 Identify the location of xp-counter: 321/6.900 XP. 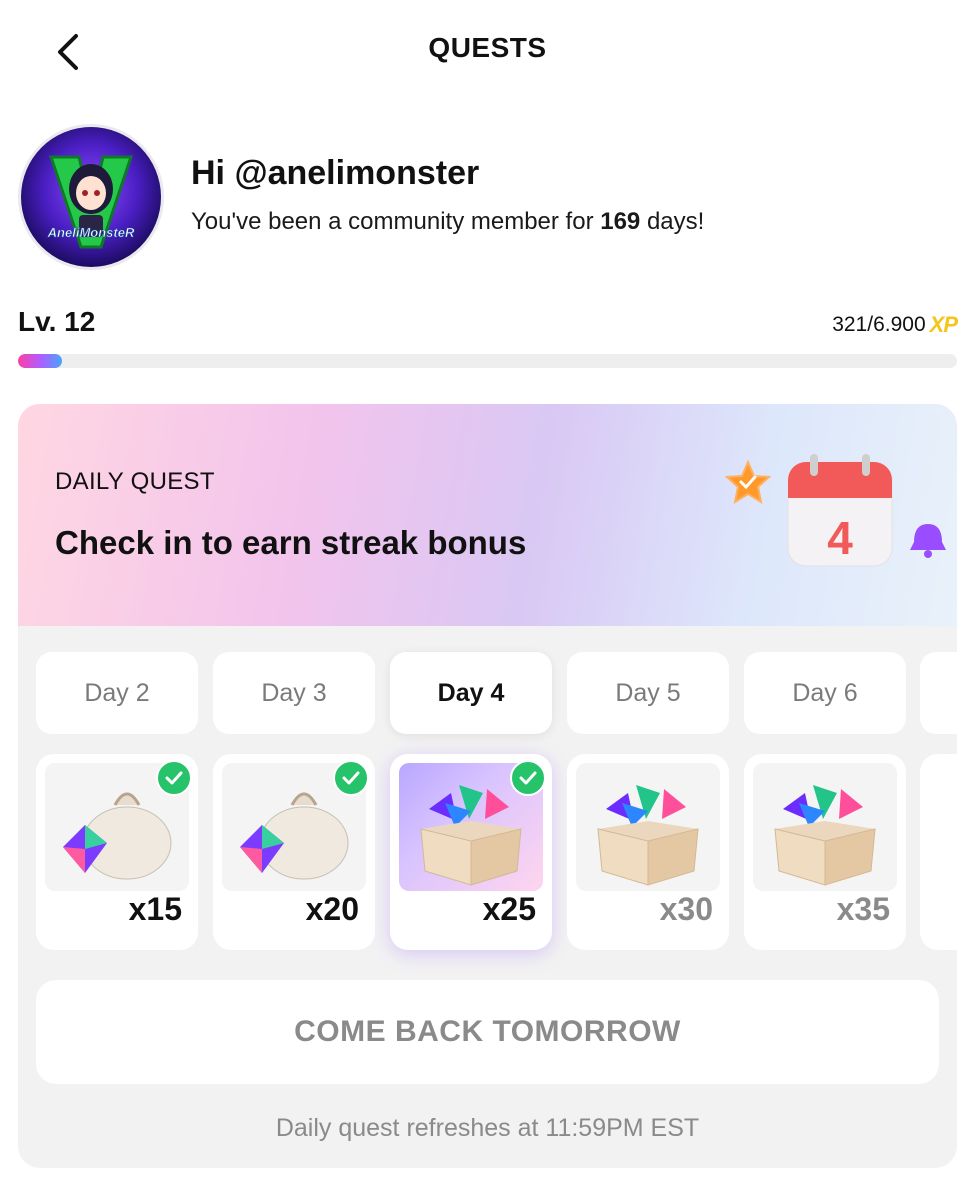
(895, 325).